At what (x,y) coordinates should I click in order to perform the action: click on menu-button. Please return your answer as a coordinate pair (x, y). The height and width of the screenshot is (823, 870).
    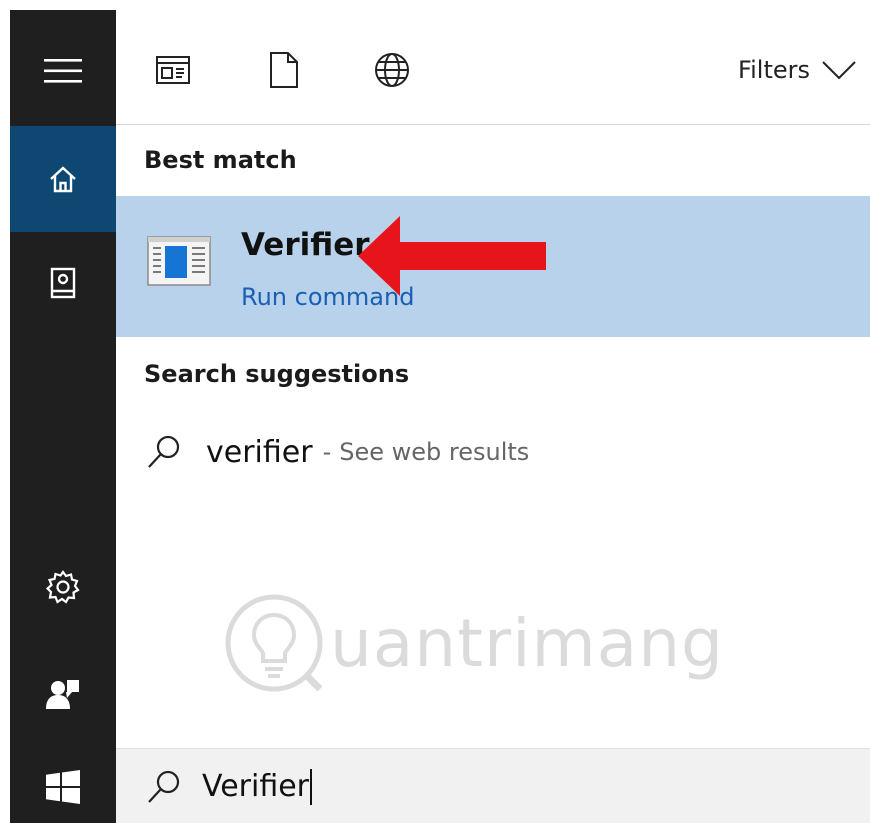
    Looking at the image, I should click on (63, 71).